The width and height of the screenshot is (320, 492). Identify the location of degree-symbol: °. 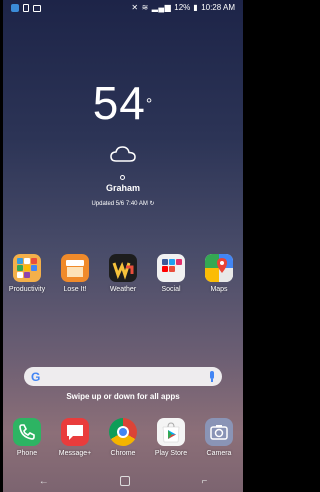
(149, 104).